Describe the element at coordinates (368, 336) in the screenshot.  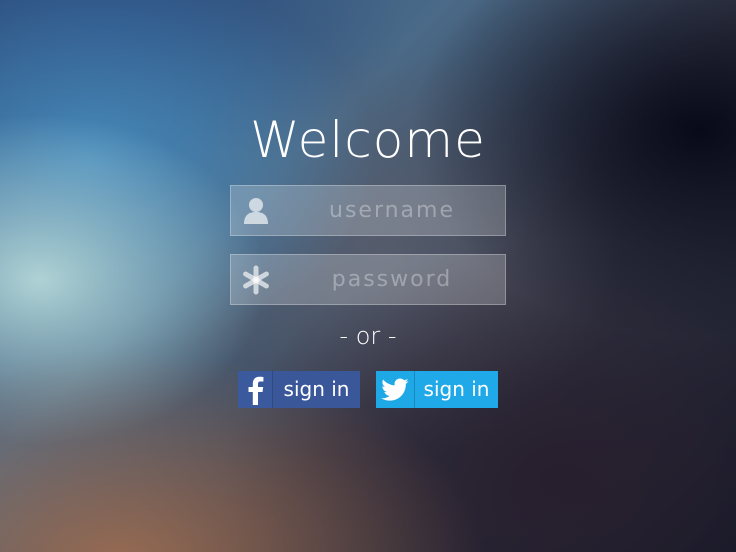
I see `or-divider: - or -` at that location.